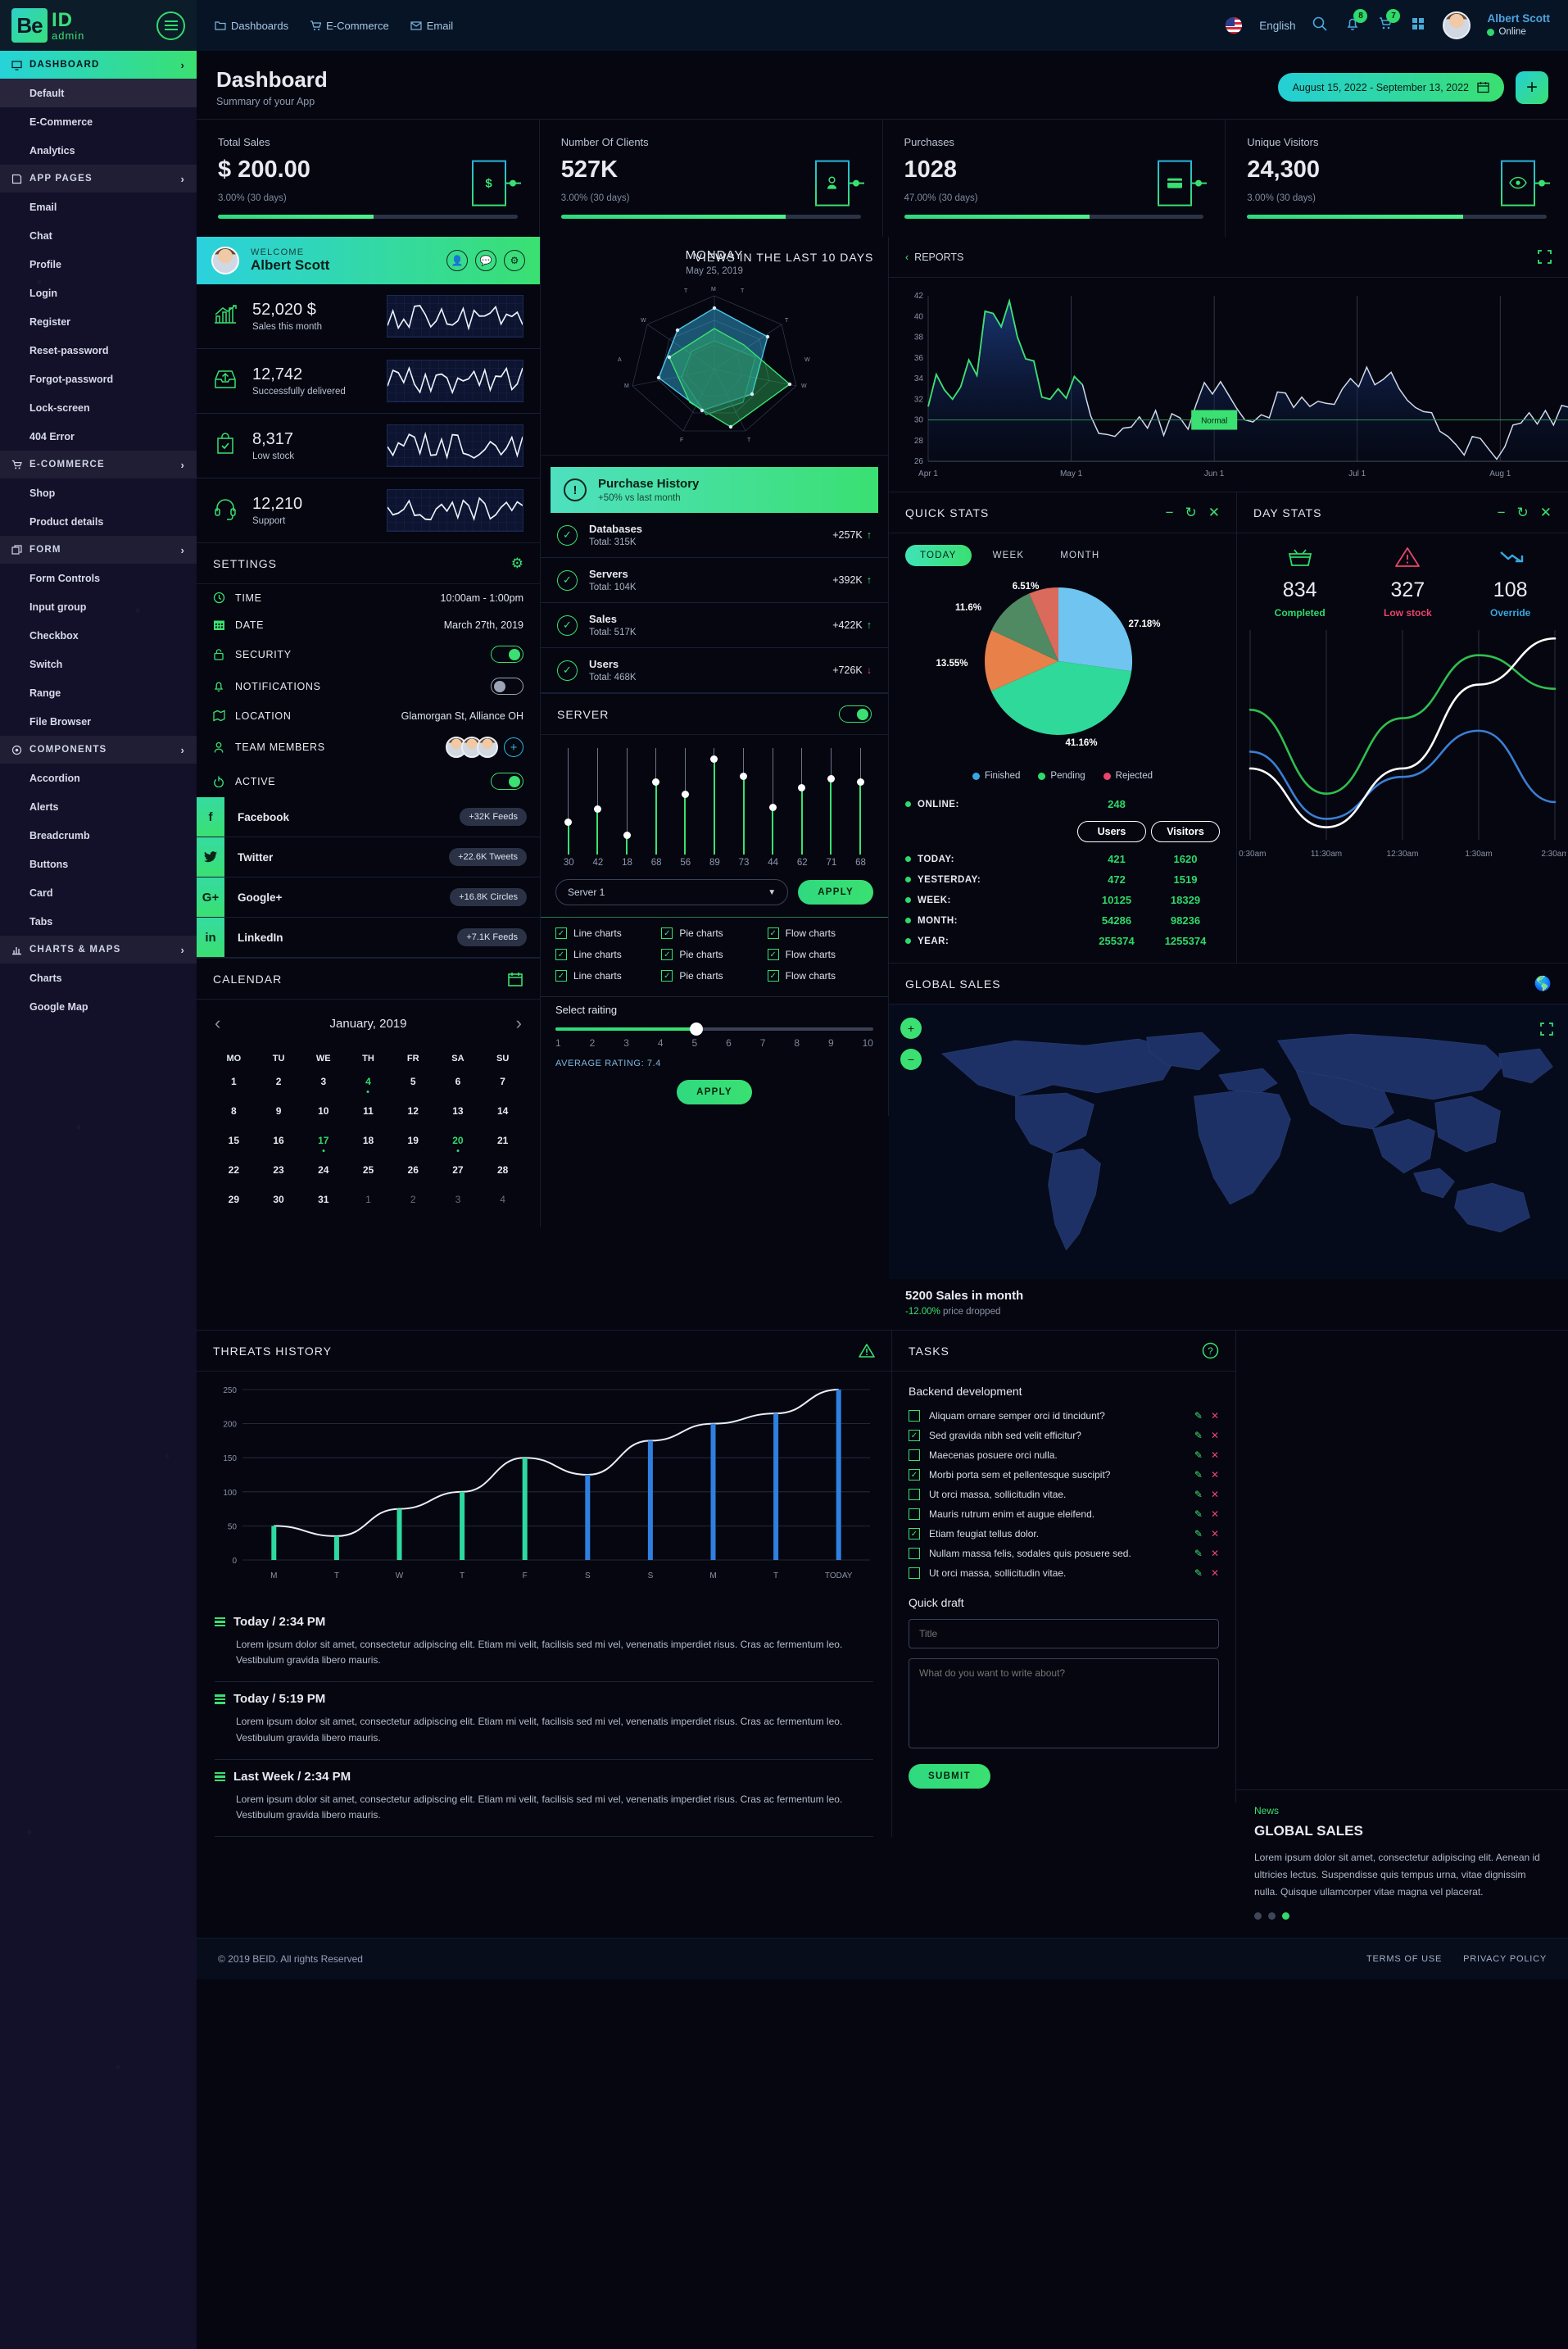 The image size is (1568, 2349). I want to click on language-selector: English, so click(1277, 26).